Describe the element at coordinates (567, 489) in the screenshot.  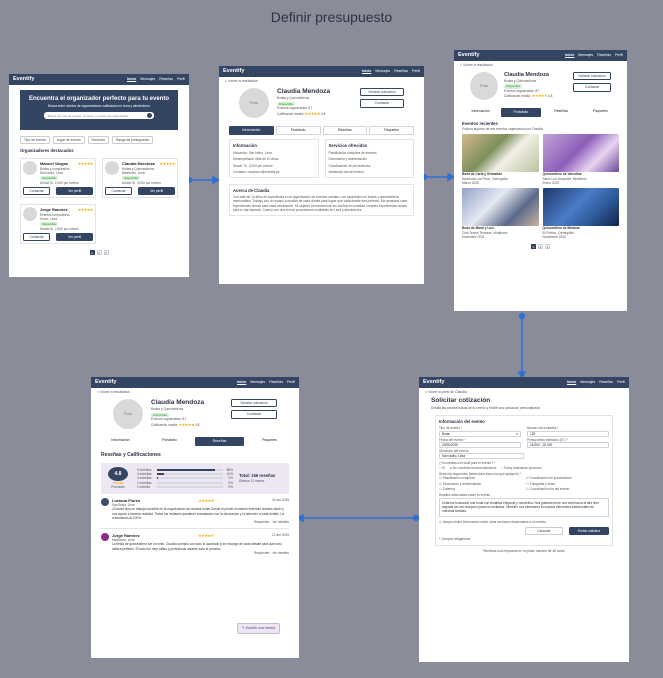
I see `service-checkbox: ☑ Coordinación día del evento` at that location.